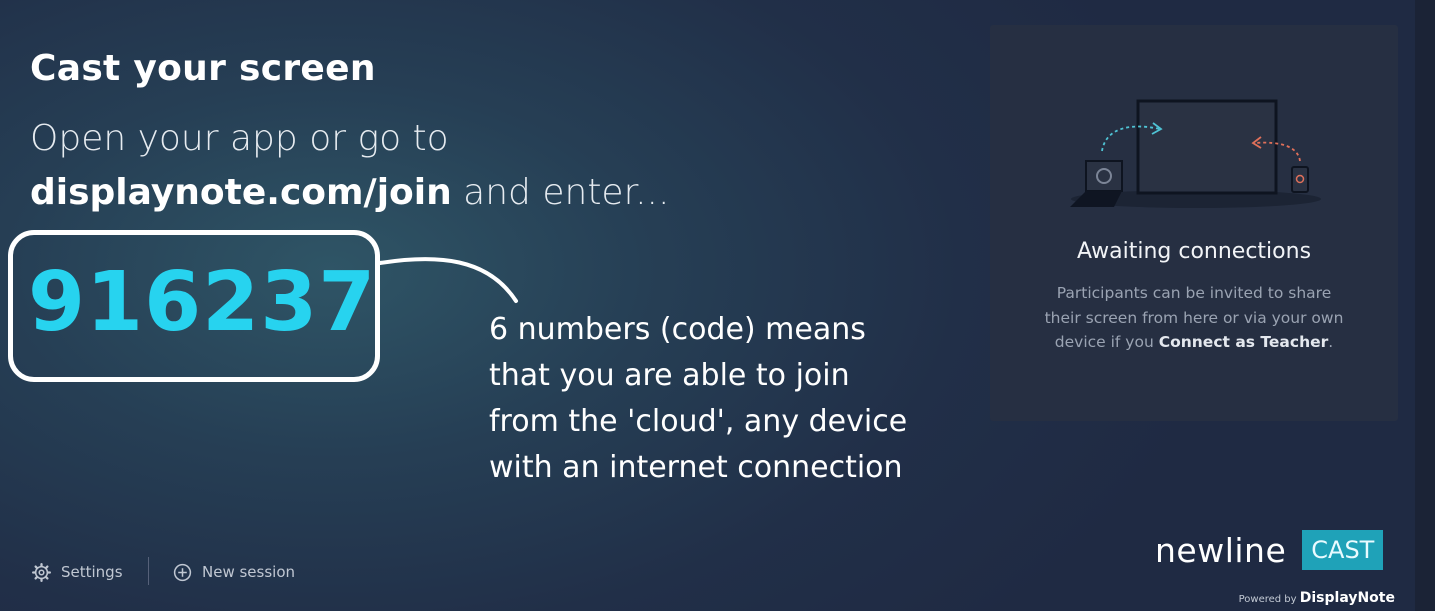  I want to click on powered-by-label: Powered by, so click(1267, 599).